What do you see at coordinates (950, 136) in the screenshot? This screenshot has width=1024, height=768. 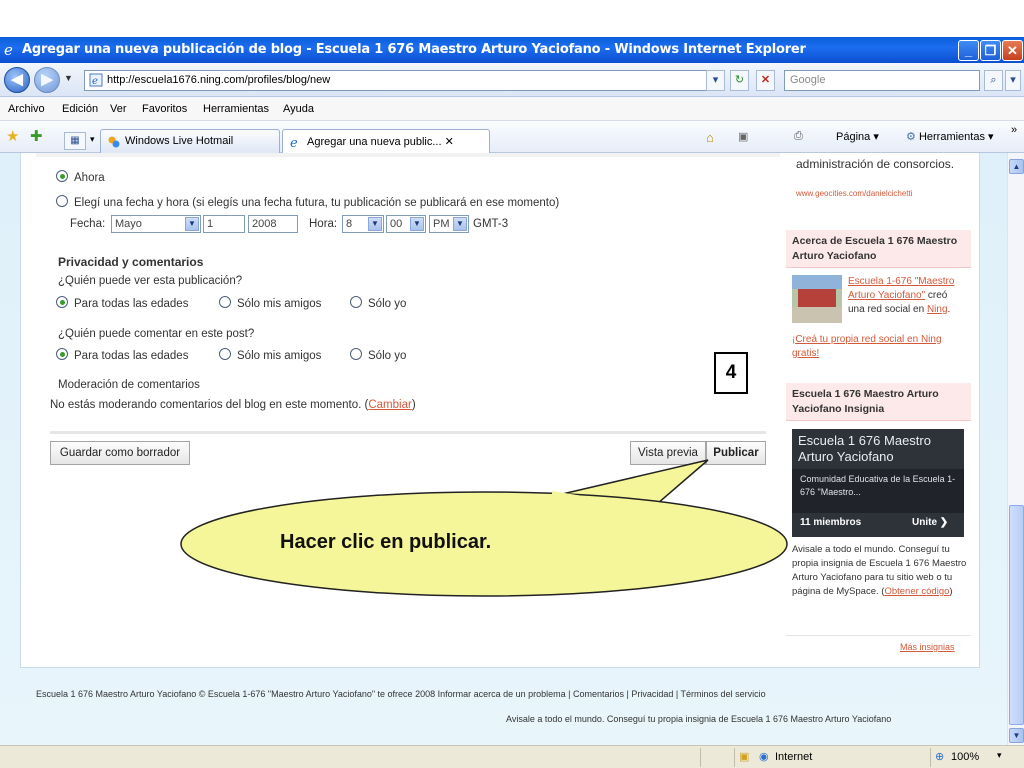 I see `tools-menu: ⚙ Herramientas ▾` at bounding box center [950, 136].